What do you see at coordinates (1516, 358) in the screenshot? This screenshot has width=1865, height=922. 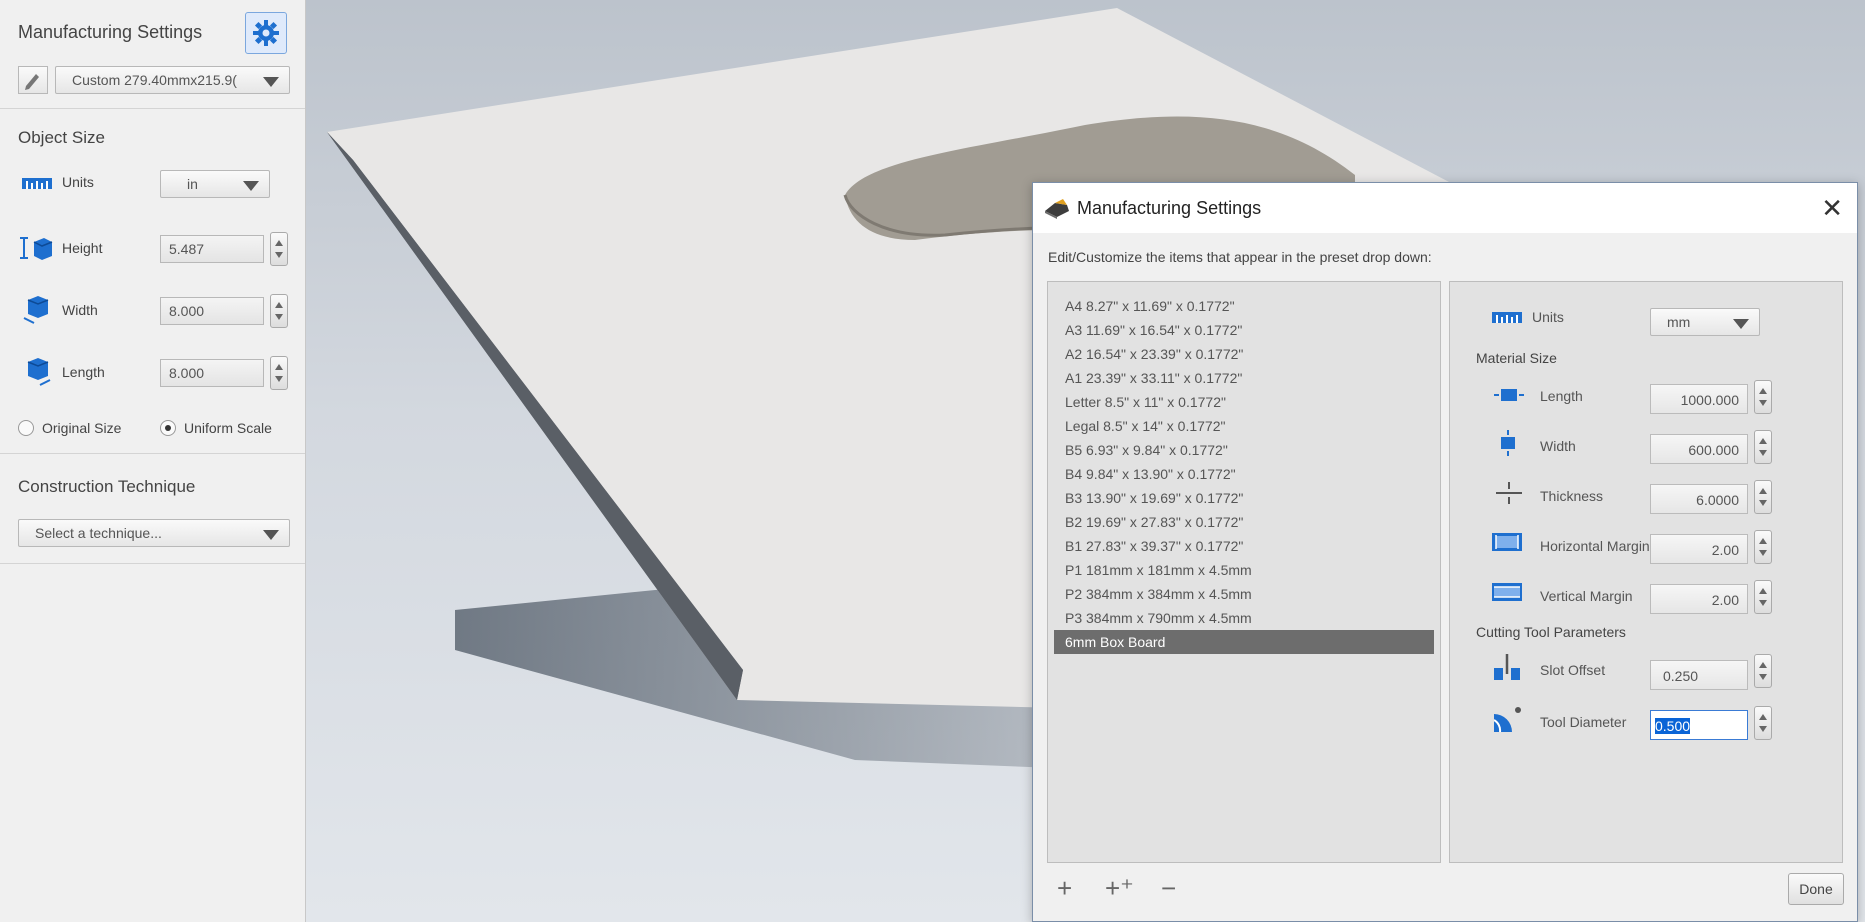 I see `material-size-heading: Material Size` at bounding box center [1516, 358].